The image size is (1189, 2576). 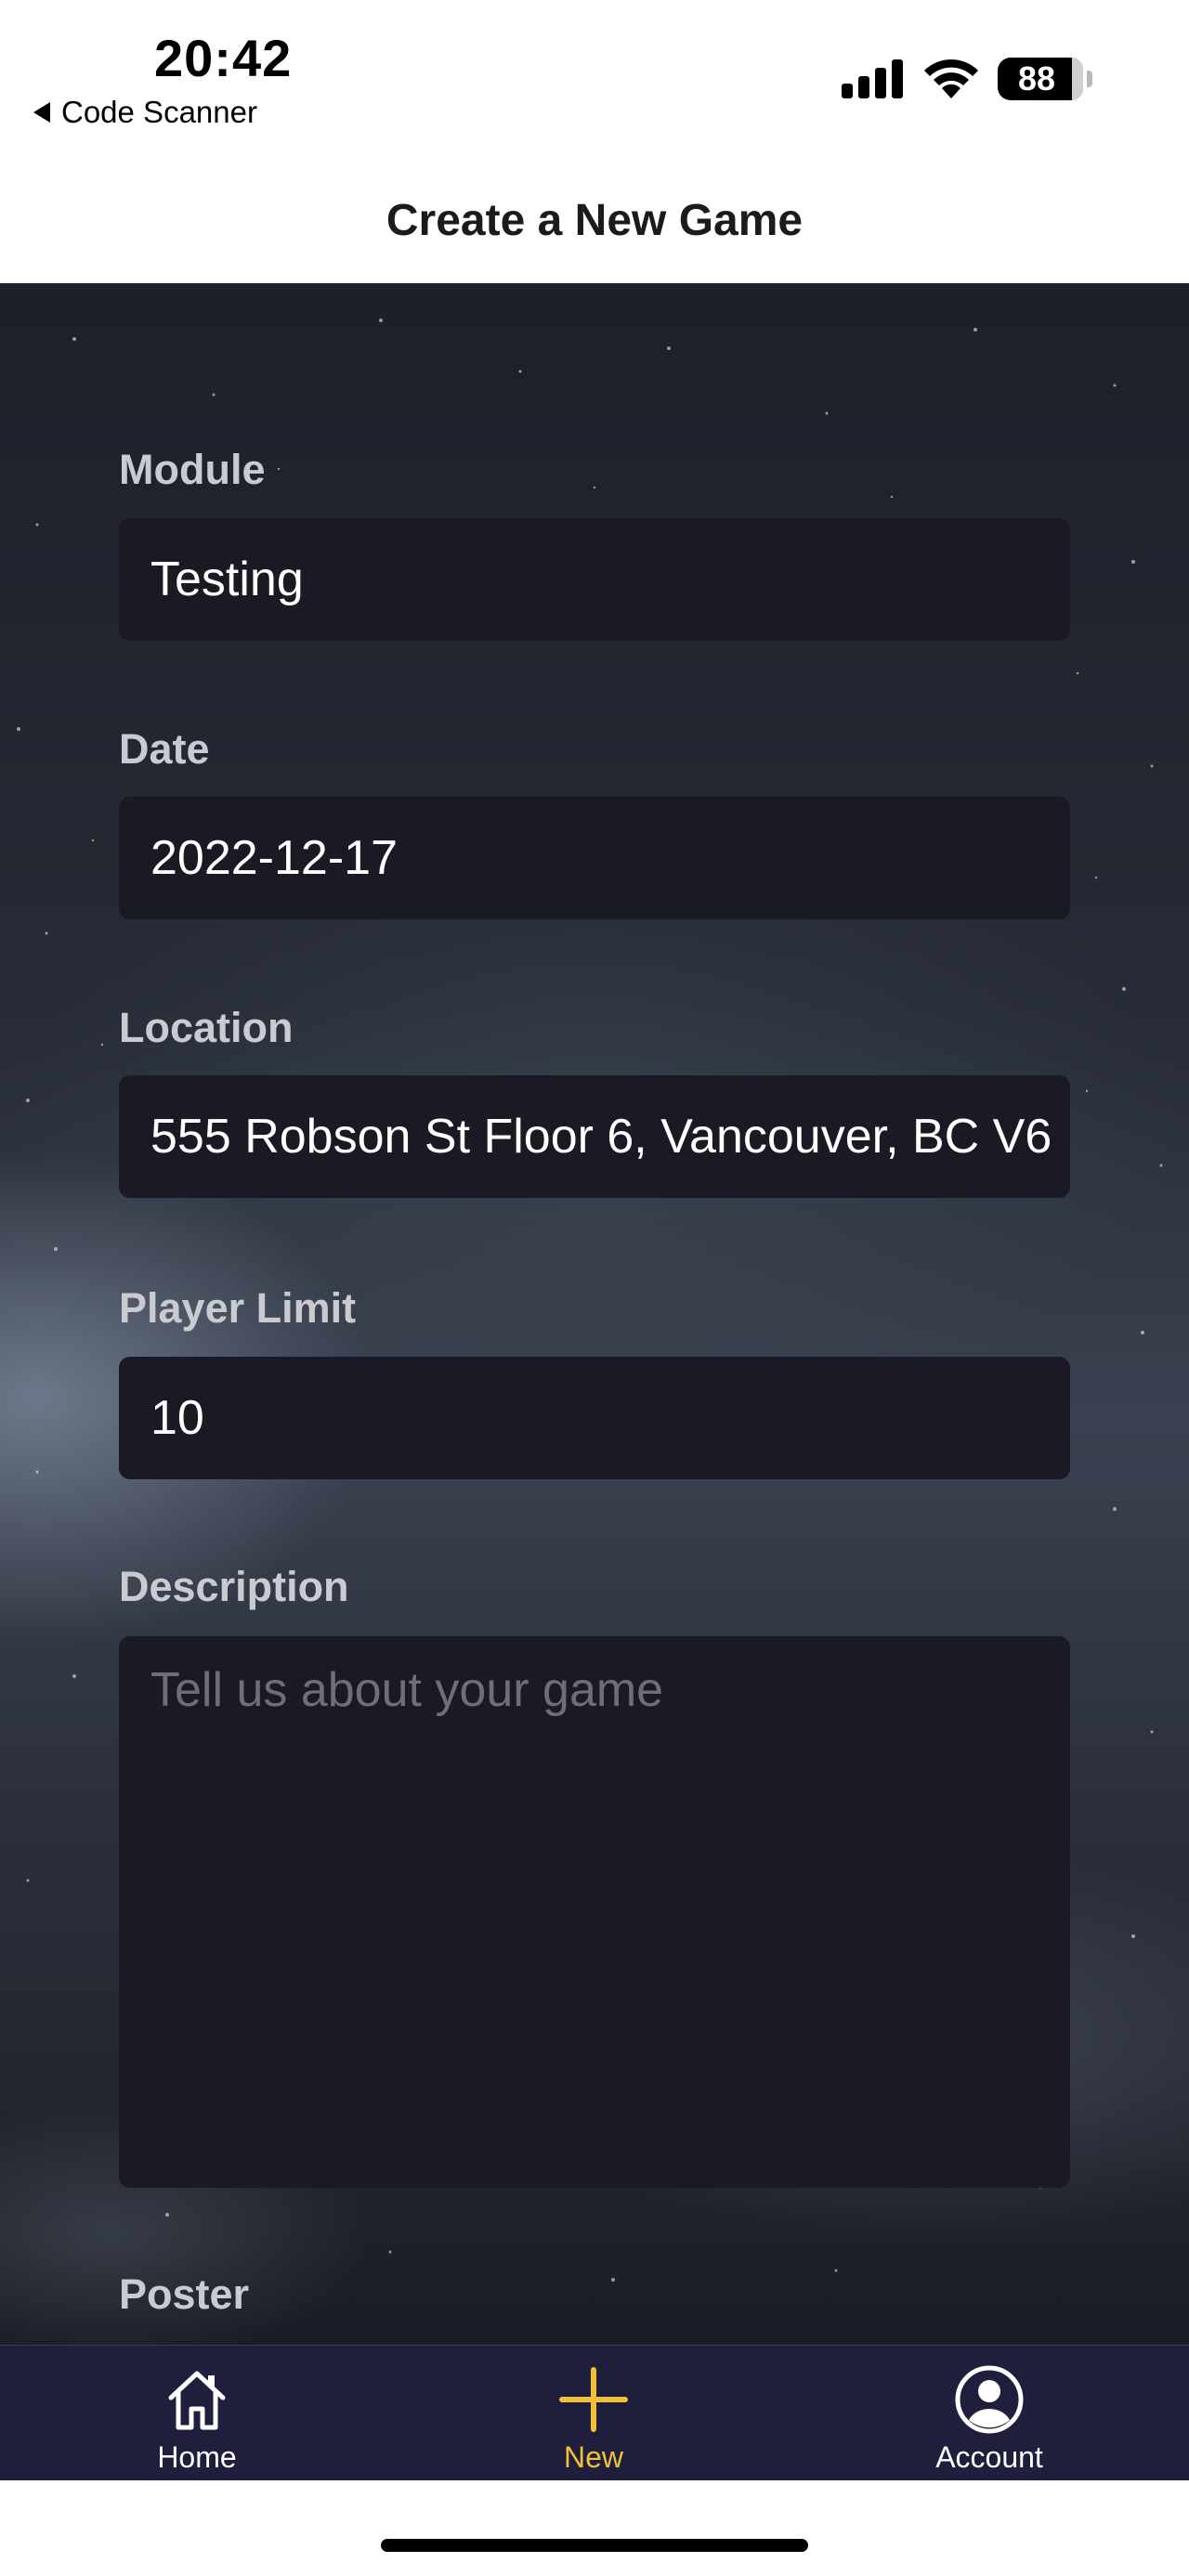 What do you see at coordinates (594, 1418) in the screenshot?
I see `player-limit-input: 10` at bounding box center [594, 1418].